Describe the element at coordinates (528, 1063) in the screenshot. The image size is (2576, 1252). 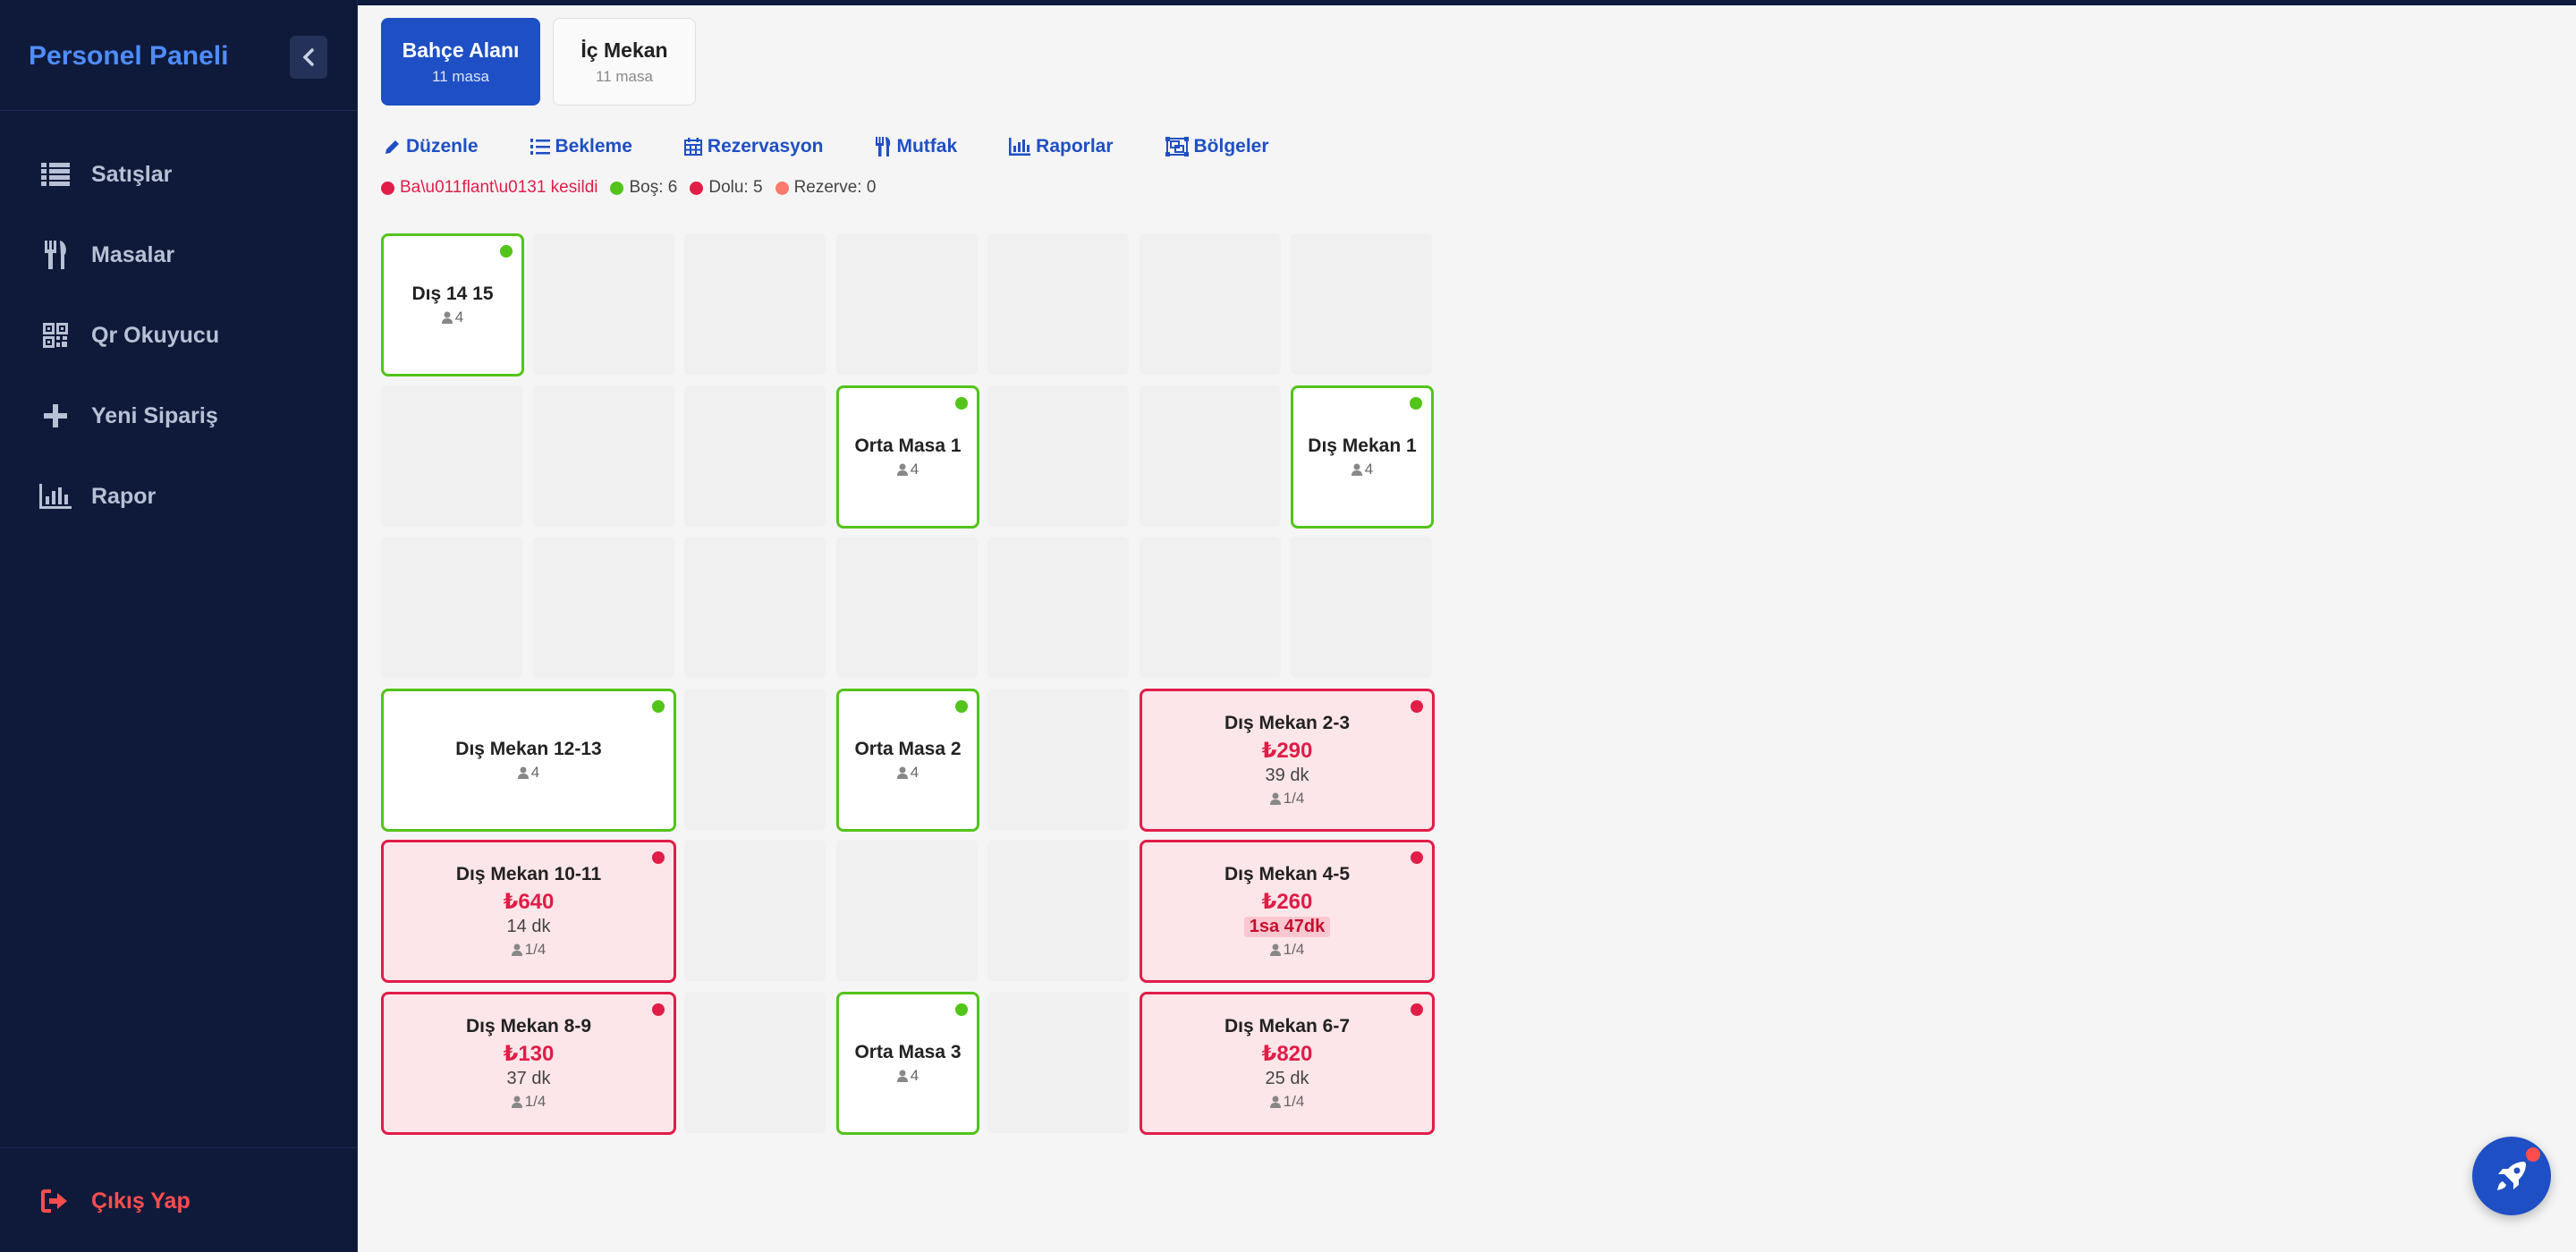
I see `table-card: Dış Mekan 8-9 ₺130 37 dk 1/4` at that location.